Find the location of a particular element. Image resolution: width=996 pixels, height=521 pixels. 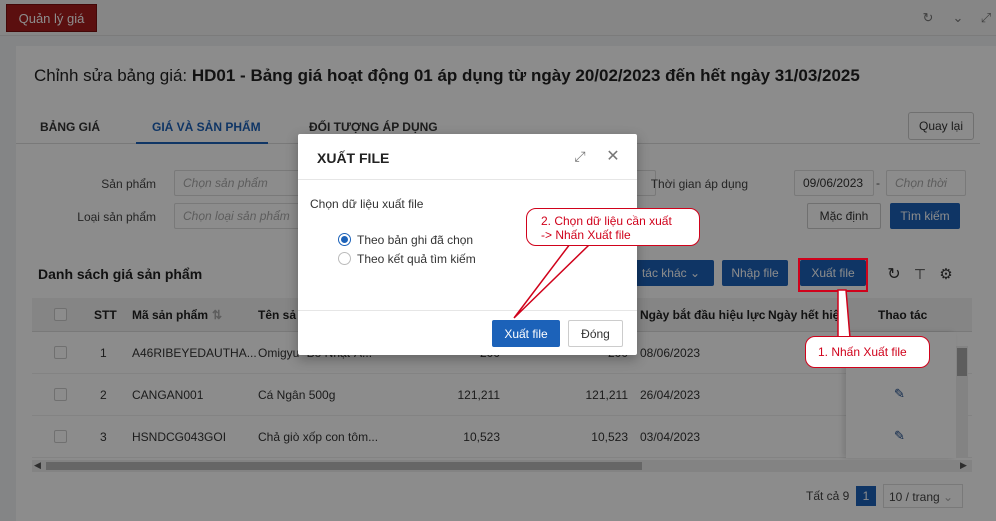

annotation-highlight-export is located at coordinates (833, 275).